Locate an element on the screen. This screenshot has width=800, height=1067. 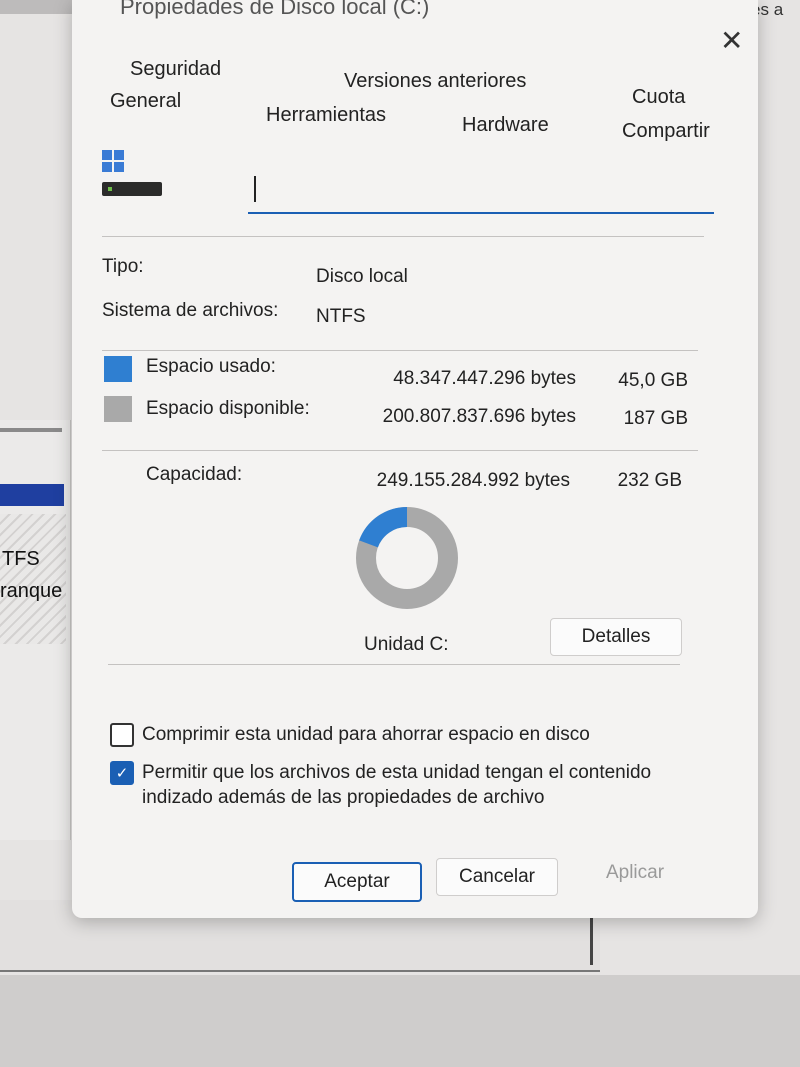
filesystem-label: Sistema de archivos: is located at coordinates (190, 310).